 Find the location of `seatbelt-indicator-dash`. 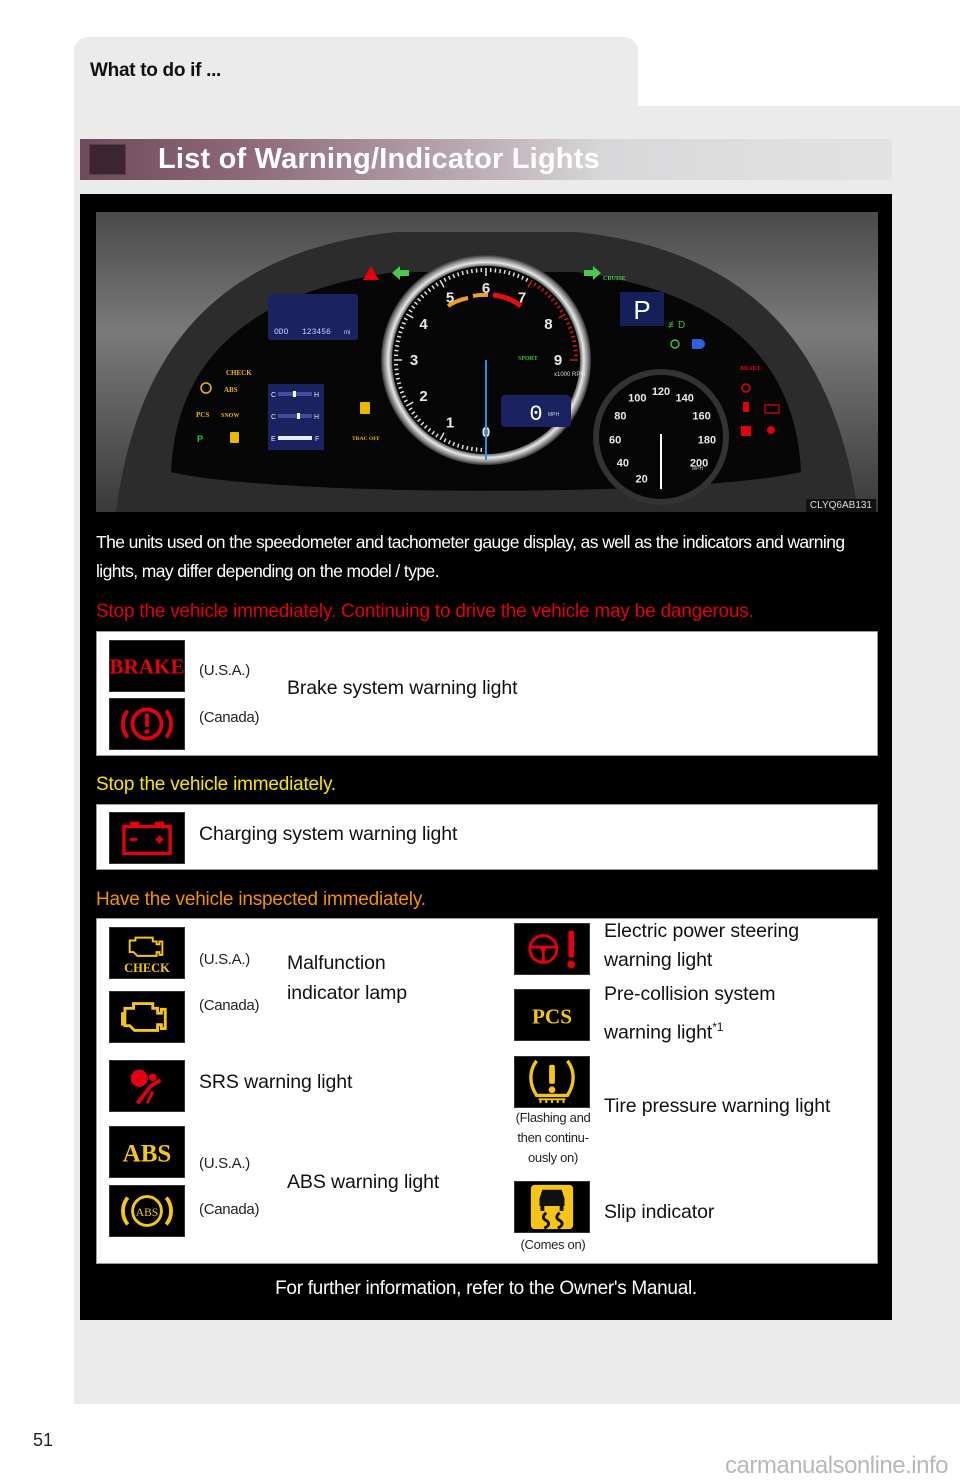

seatbelt-indicator-dash is located at coordinates (746, 407).